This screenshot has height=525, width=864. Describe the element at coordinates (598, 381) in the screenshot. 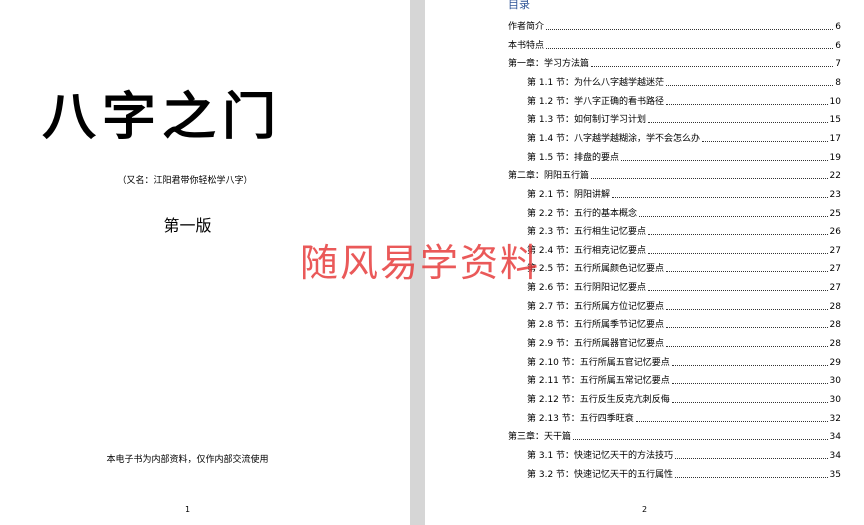

I see `toc-entry-label: 第 2.11 节：五行所属五常记忆要点` at that location.